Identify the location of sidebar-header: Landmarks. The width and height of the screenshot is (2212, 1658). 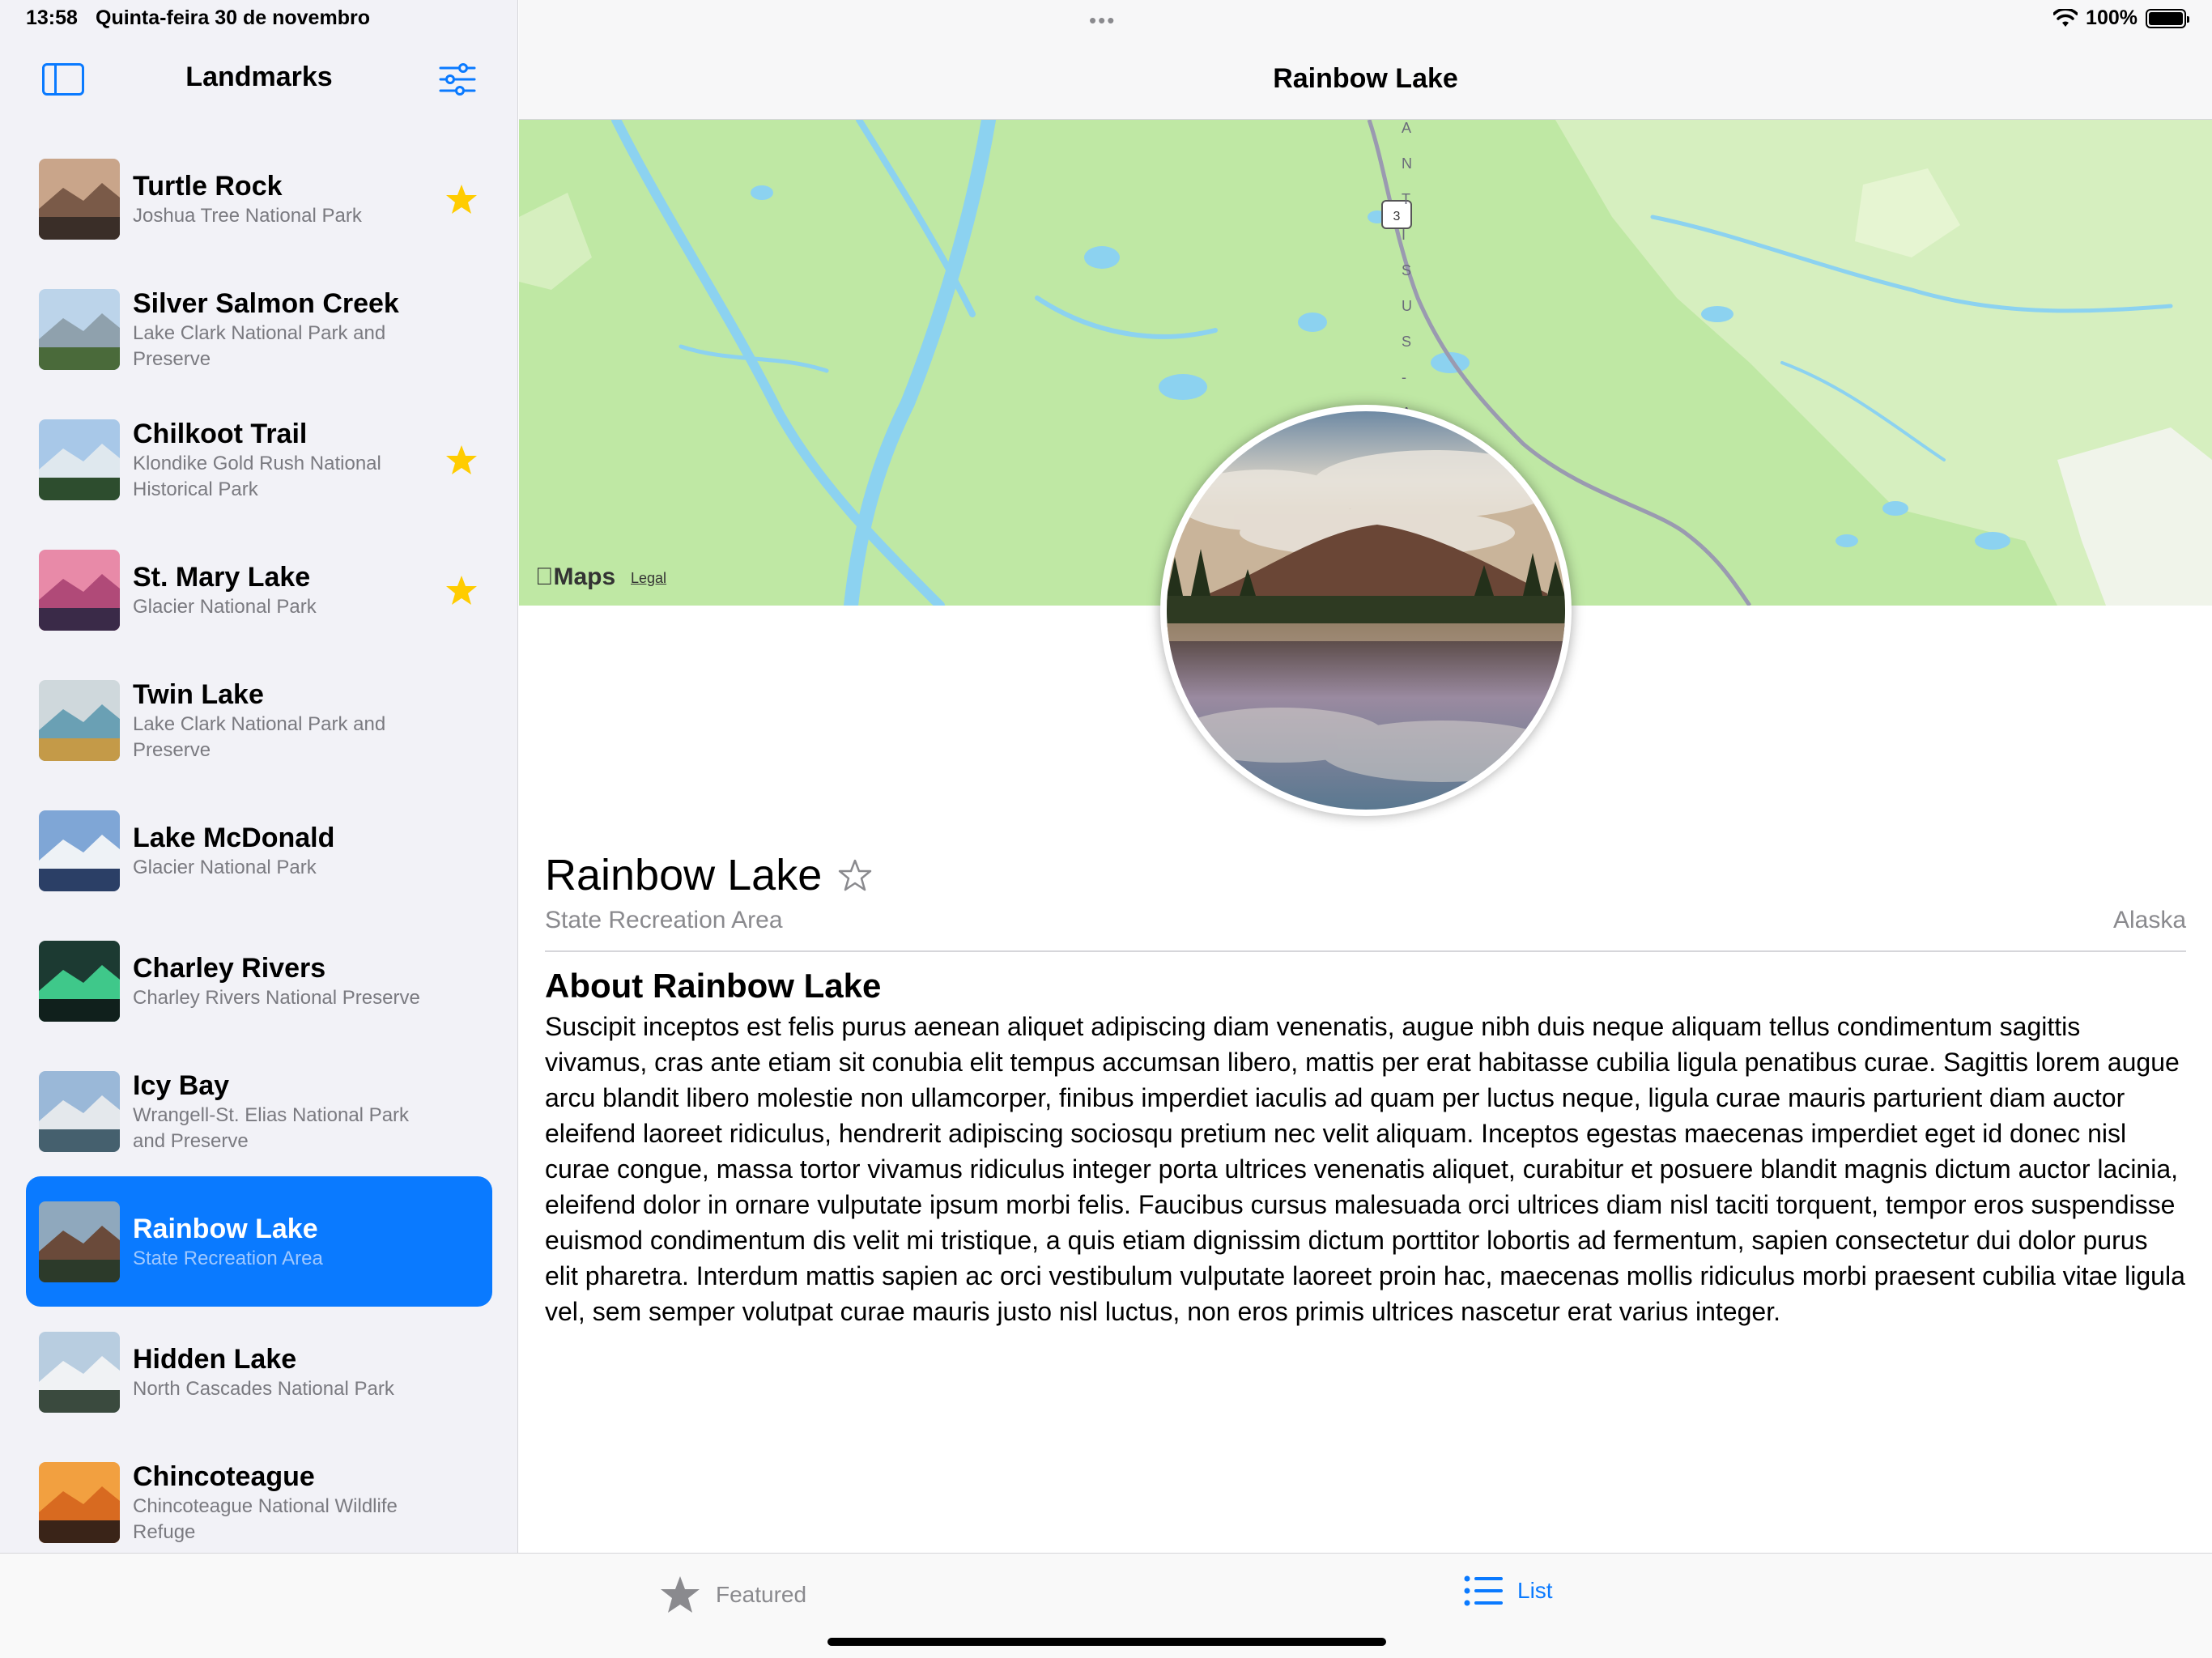
(259, 79).